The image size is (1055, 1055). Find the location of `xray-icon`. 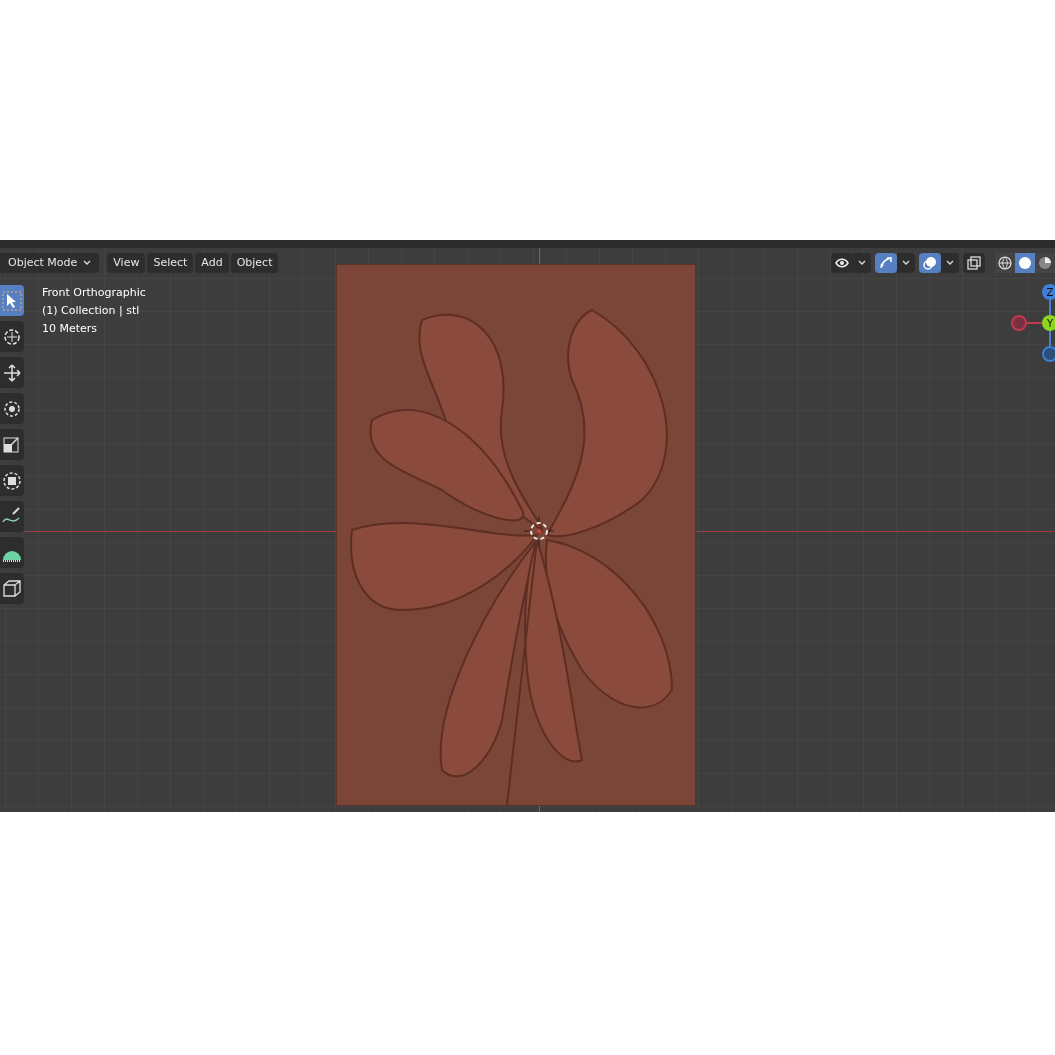

xray-icon is located at coordinates (974, 263).